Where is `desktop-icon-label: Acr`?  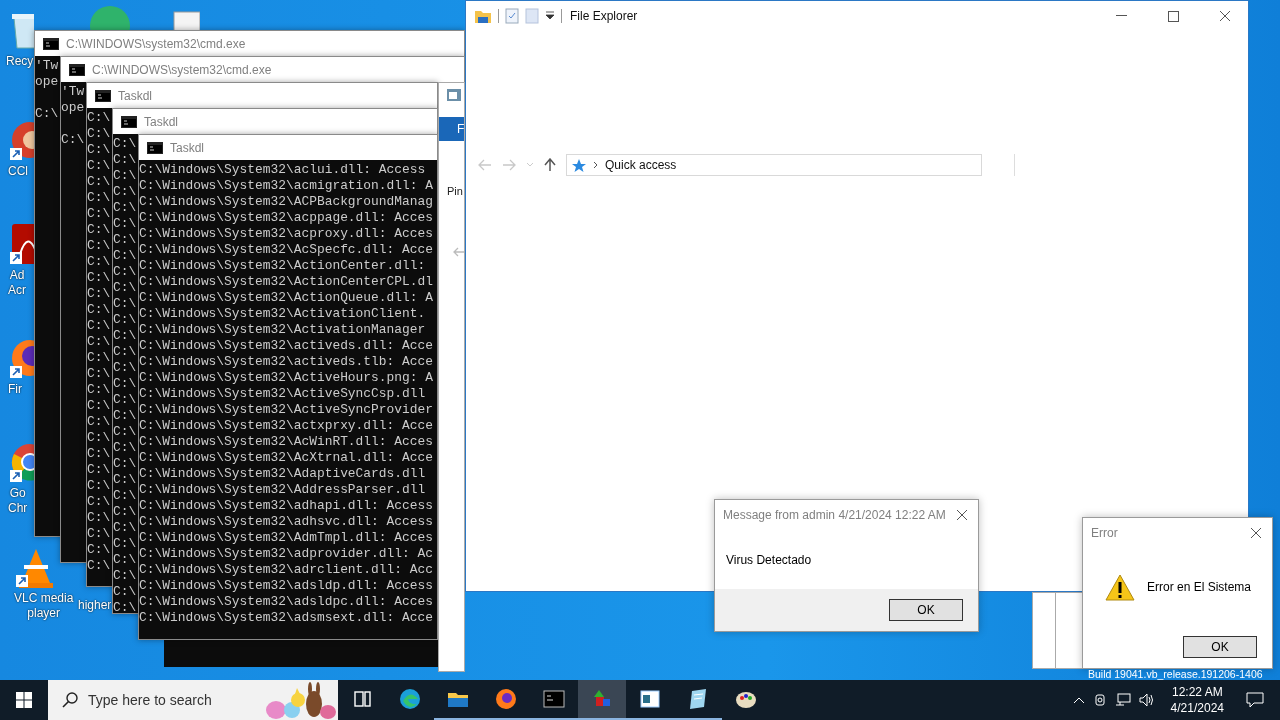 desktop-icon-label: Acr is located at coordinates (17, 290).